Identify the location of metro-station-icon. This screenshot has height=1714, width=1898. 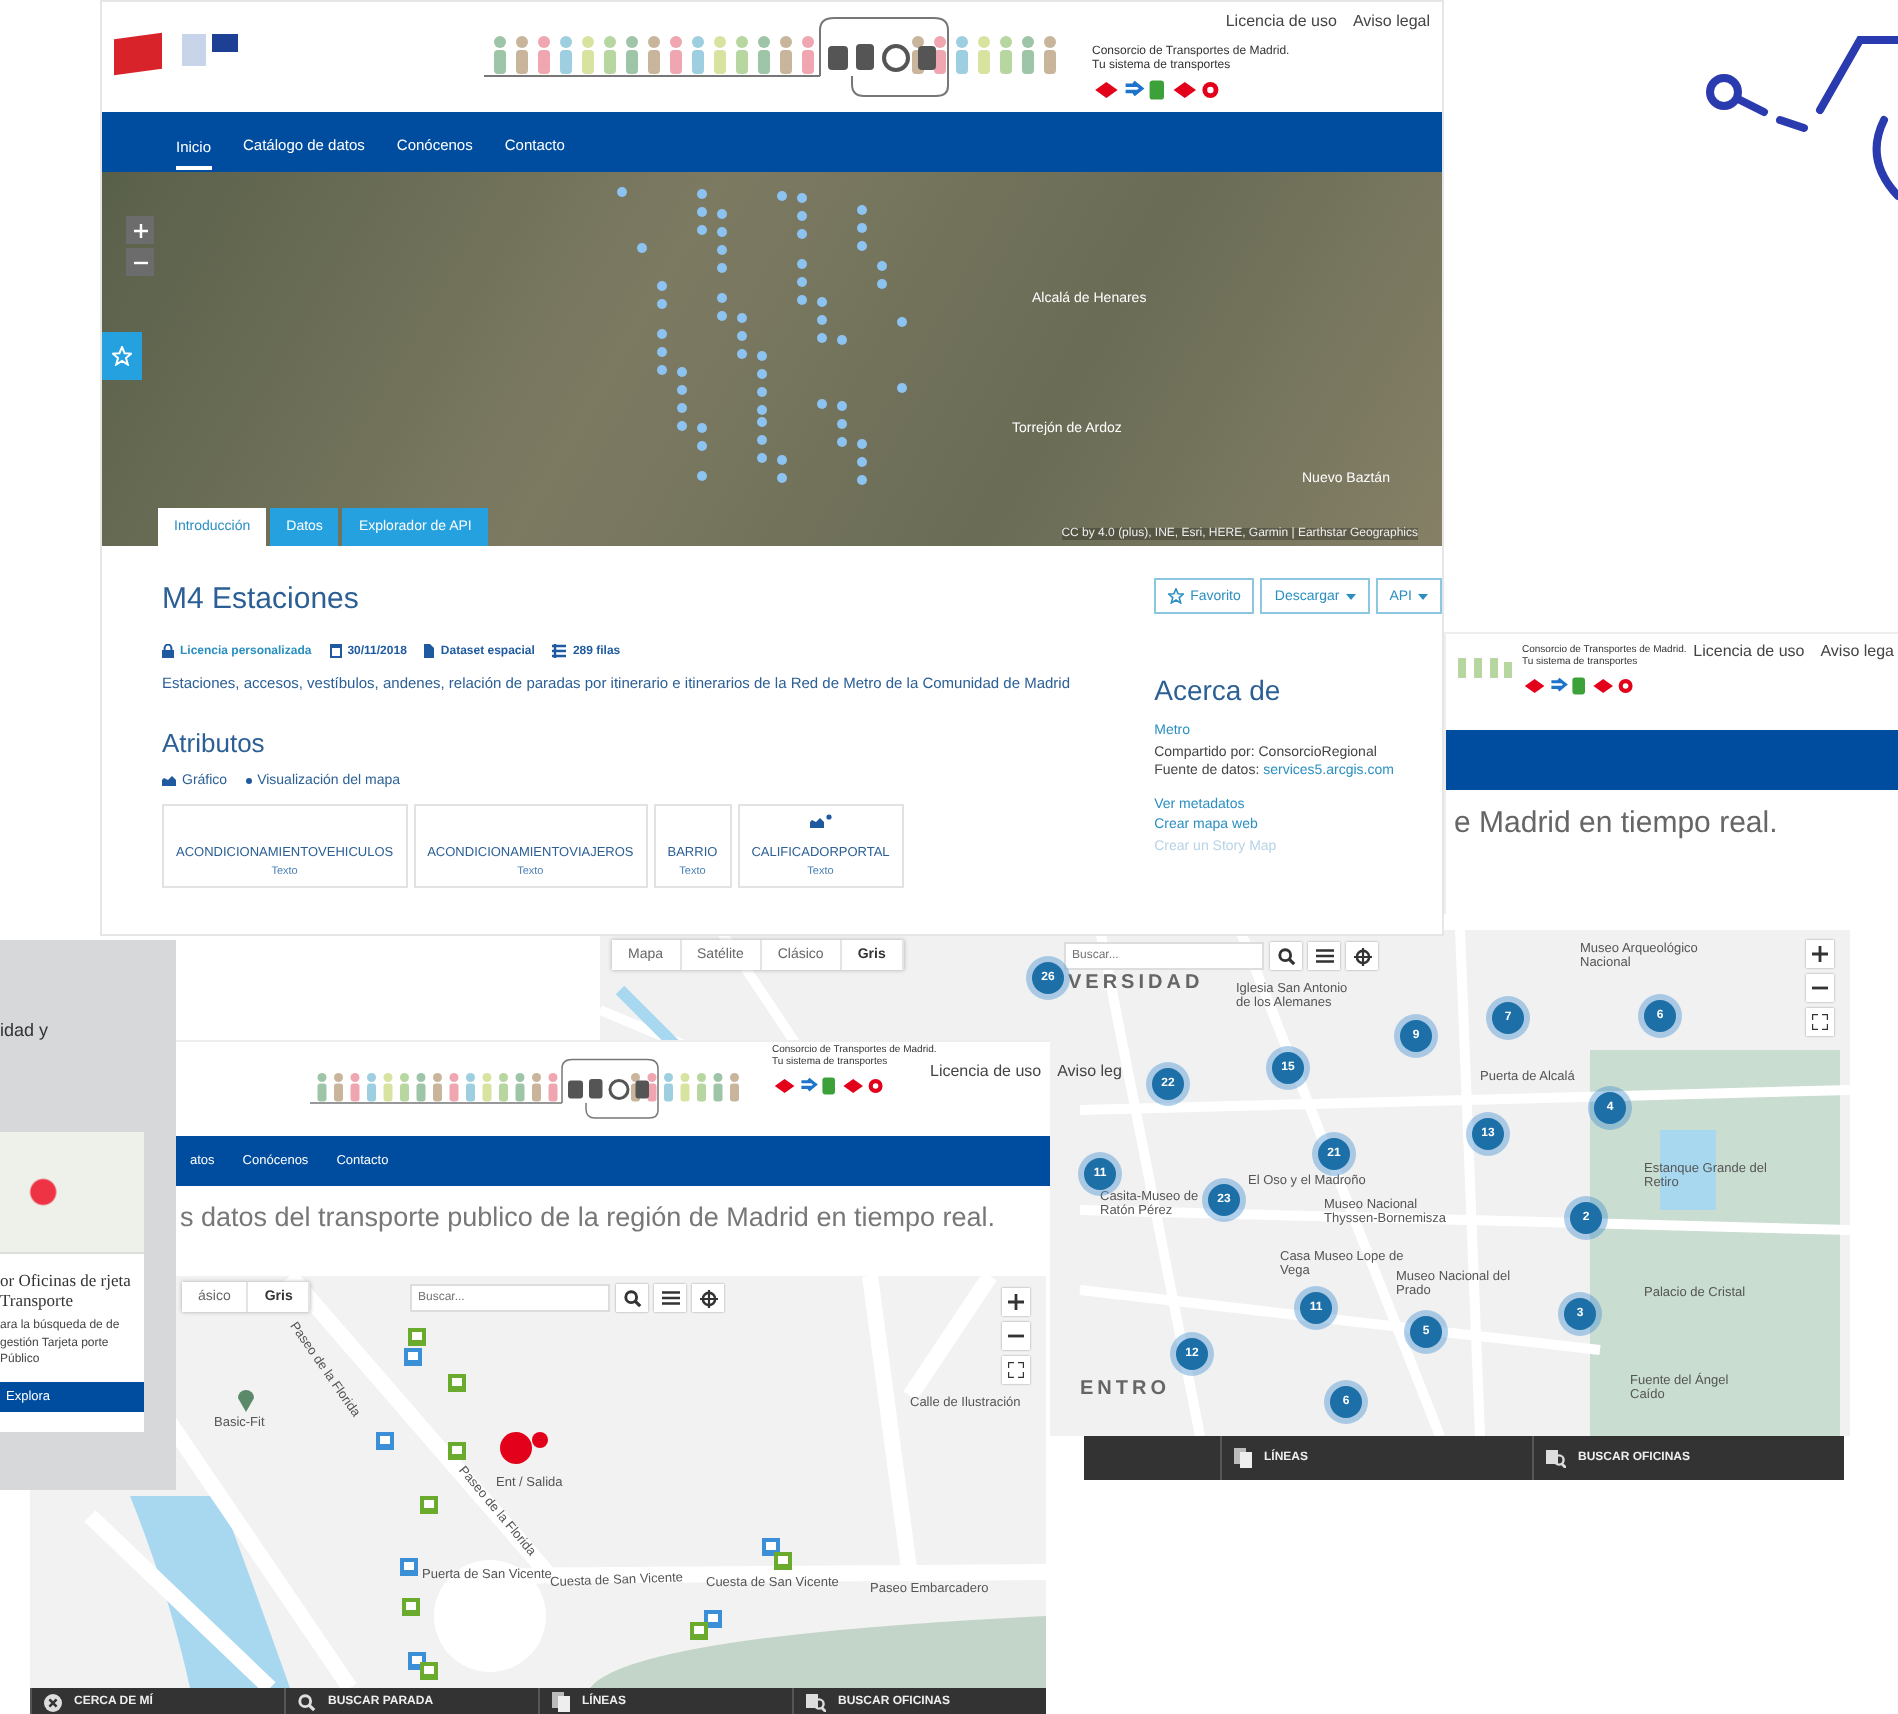
(524, 1448).